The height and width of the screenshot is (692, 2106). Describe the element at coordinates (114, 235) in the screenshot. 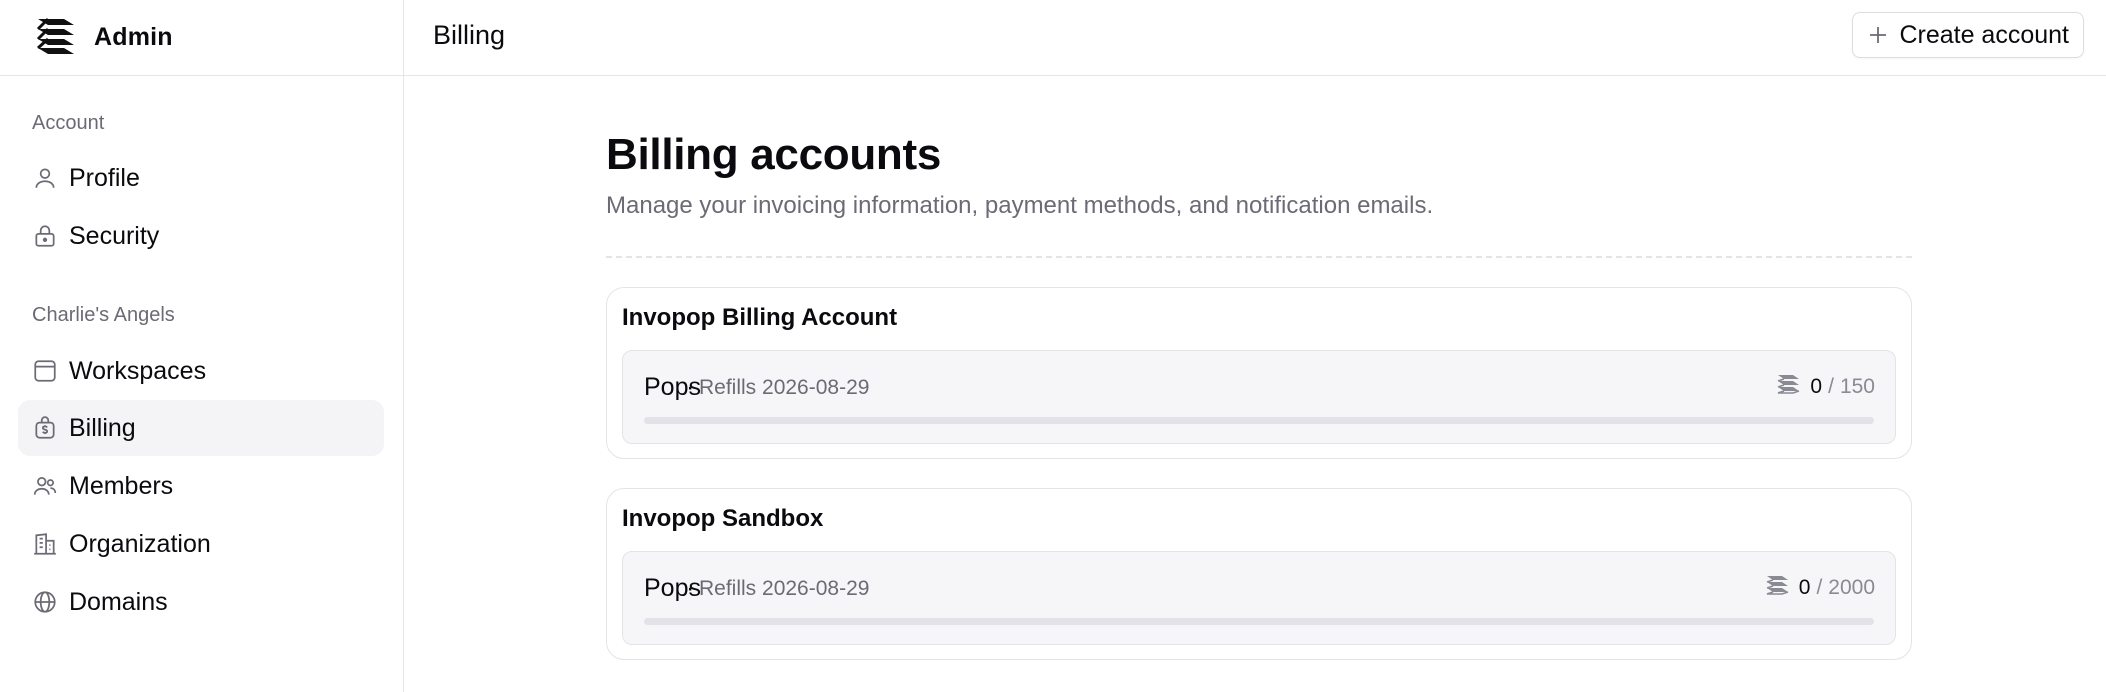

I see `sidebar-item-label: Security` at that location.